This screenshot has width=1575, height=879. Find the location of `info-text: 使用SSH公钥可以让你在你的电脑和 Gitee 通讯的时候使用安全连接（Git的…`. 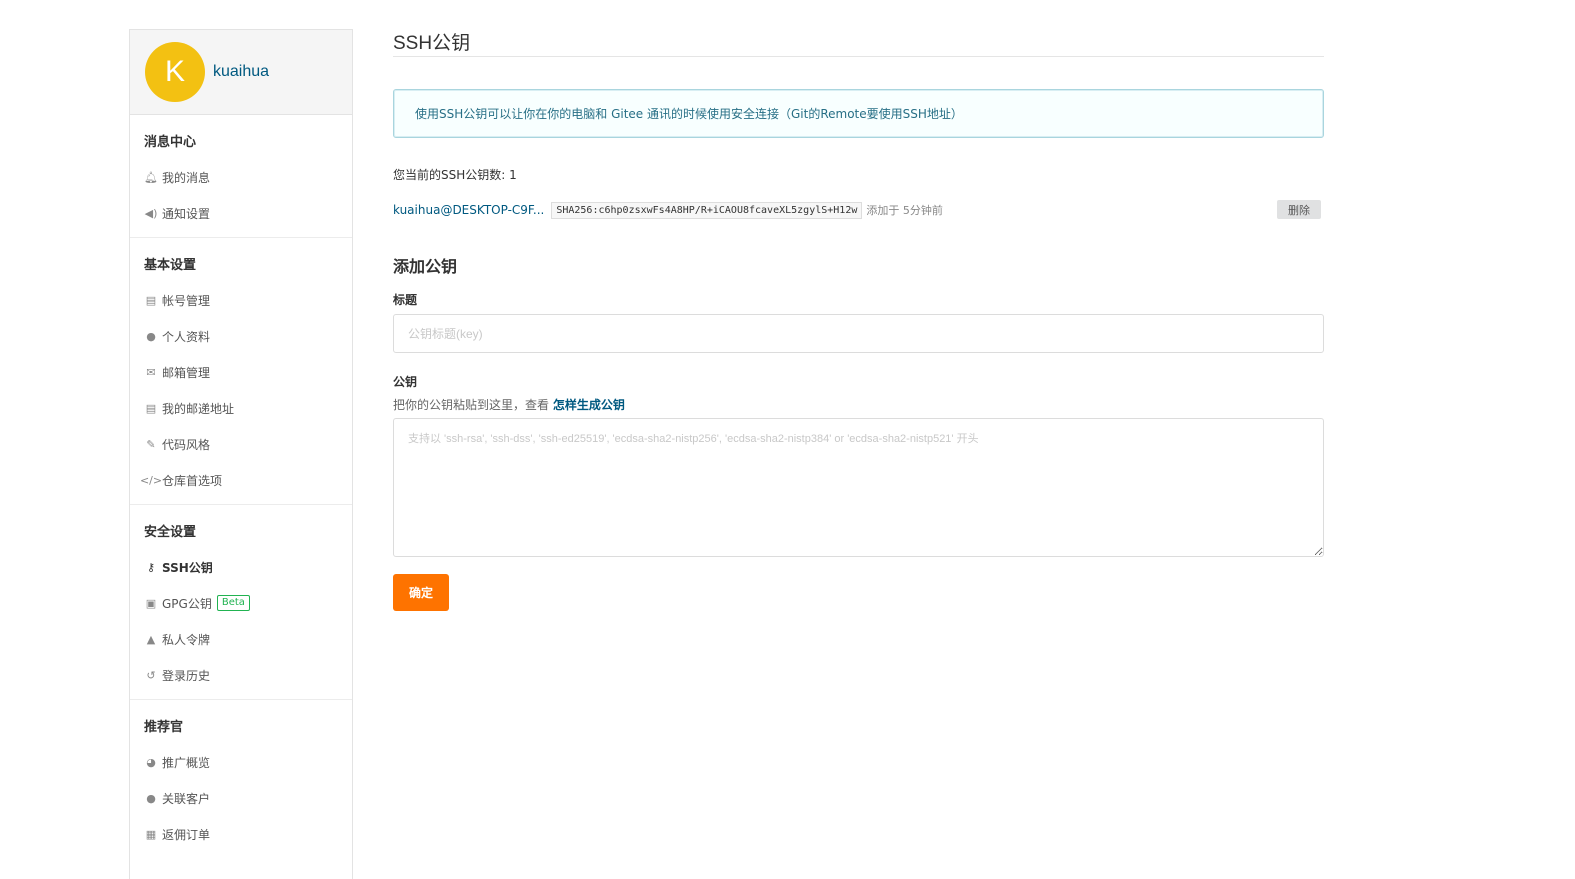

info-text: 使用SSH公钥可以让你在你的电脑和 Gitee 通讯的时候使用安全连接（Git的… is located at coordinates (689, 114).